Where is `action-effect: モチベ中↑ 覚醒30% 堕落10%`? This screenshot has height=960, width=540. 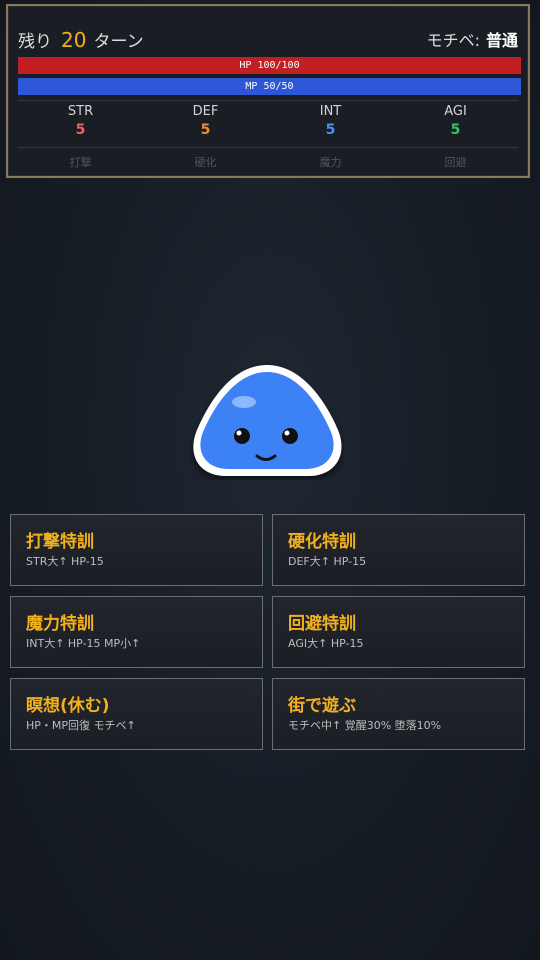
action-effect: モチベ中↑ 覚醒30% 堕落10% is located at coordinates (365, 725).